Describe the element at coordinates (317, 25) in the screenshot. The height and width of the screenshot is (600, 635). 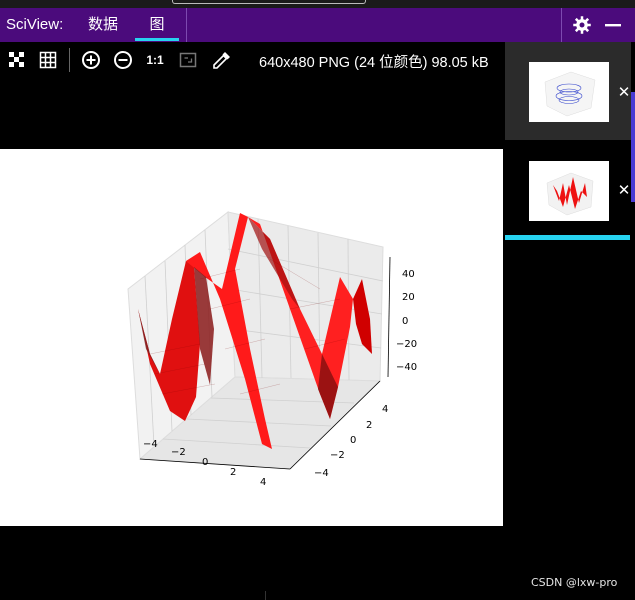
I see `sciview-header: SciView: 数据 图` at that location.